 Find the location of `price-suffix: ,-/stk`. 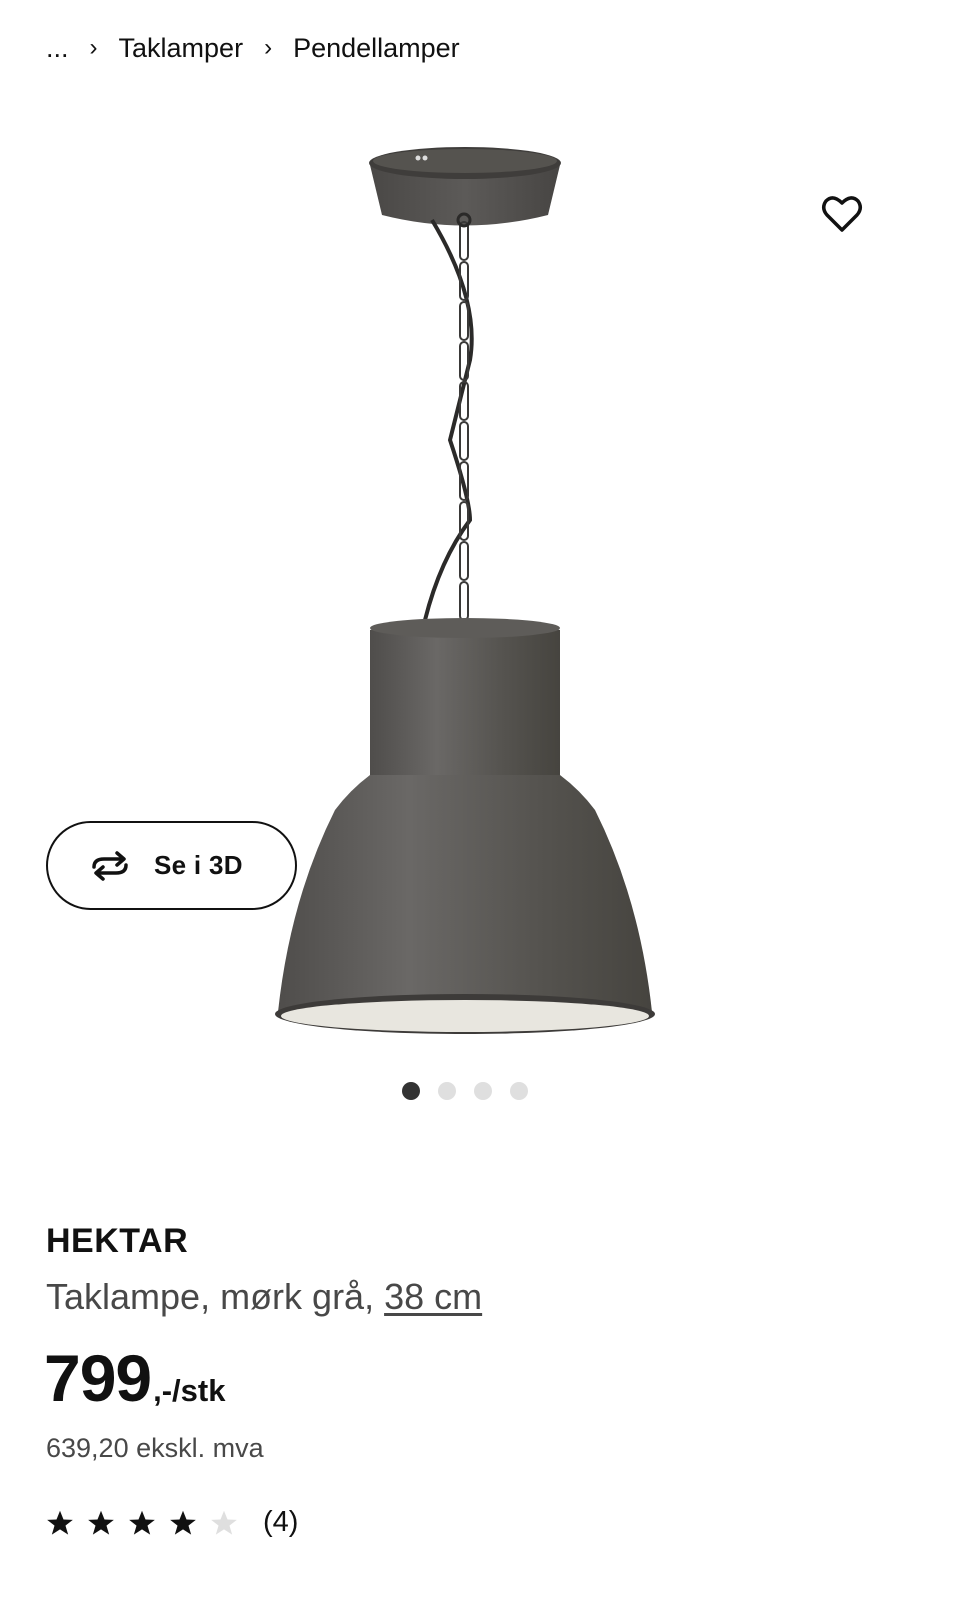

price-suffix: ,-/stk is located at coordinates (189, 1390).